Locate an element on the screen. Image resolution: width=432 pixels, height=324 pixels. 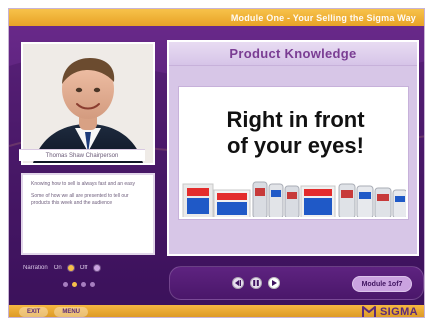
play-button is located at coordinates (274, 283).